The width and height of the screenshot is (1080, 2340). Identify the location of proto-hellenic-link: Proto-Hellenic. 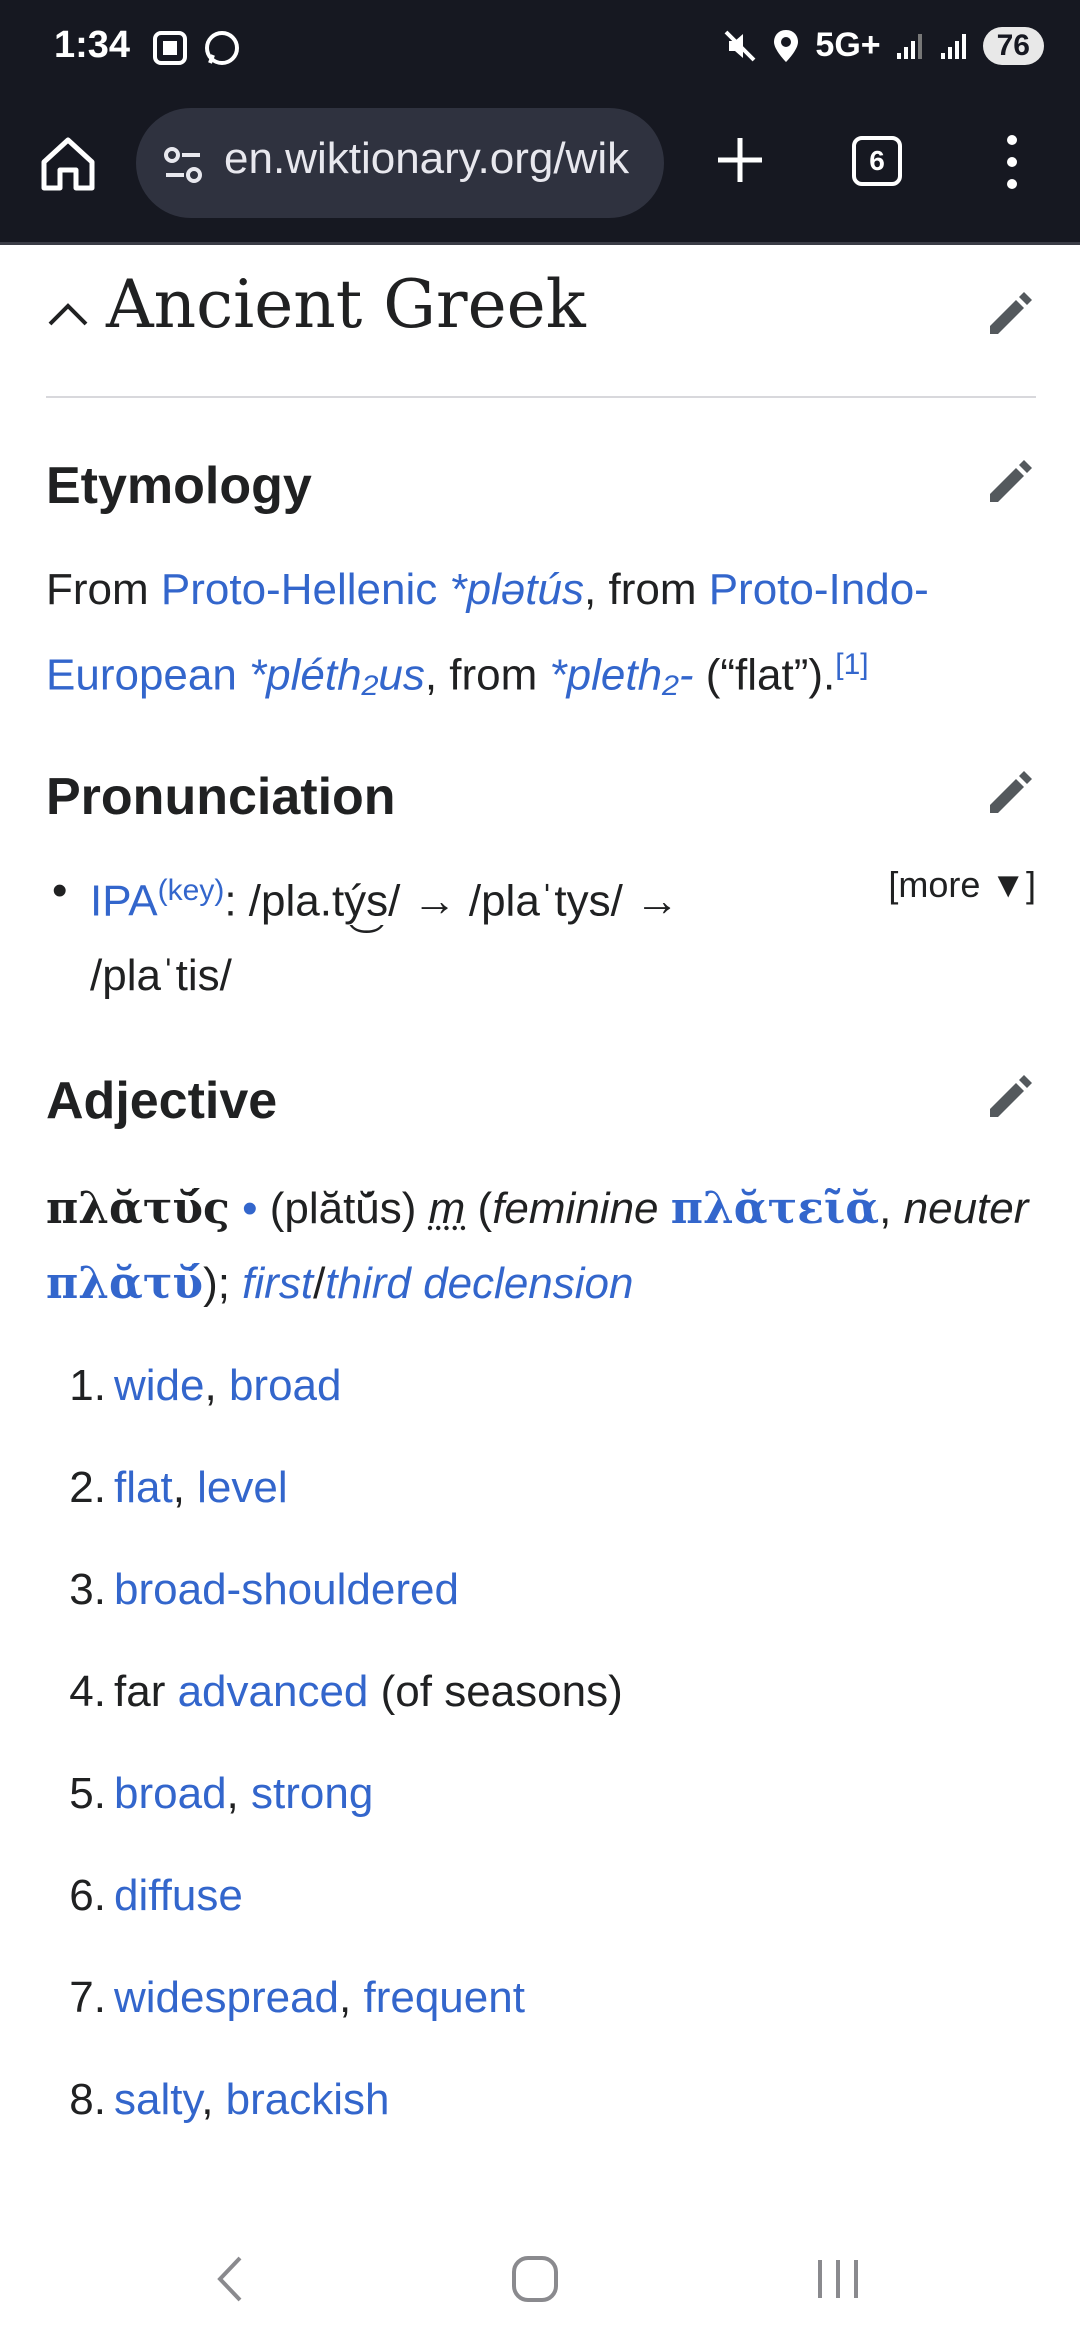
(299, 589).